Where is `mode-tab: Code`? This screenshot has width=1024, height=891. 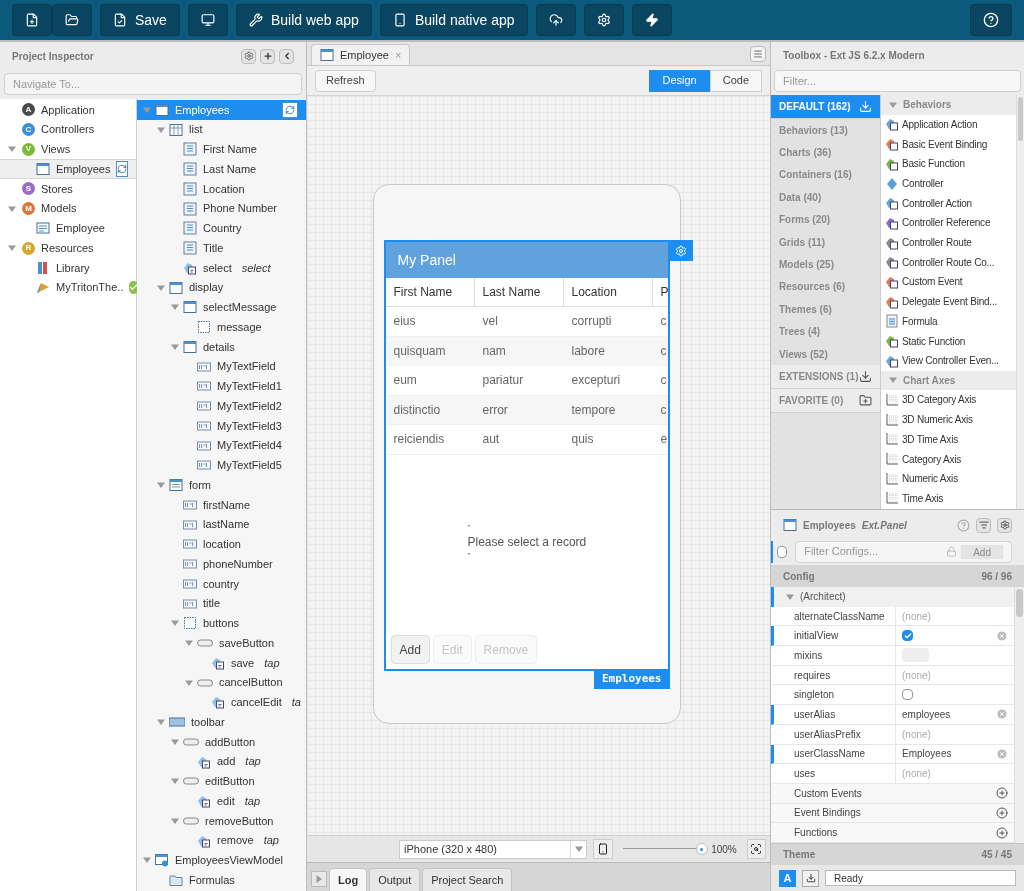
mode-tab: Code is located at coordinates (735, 80).